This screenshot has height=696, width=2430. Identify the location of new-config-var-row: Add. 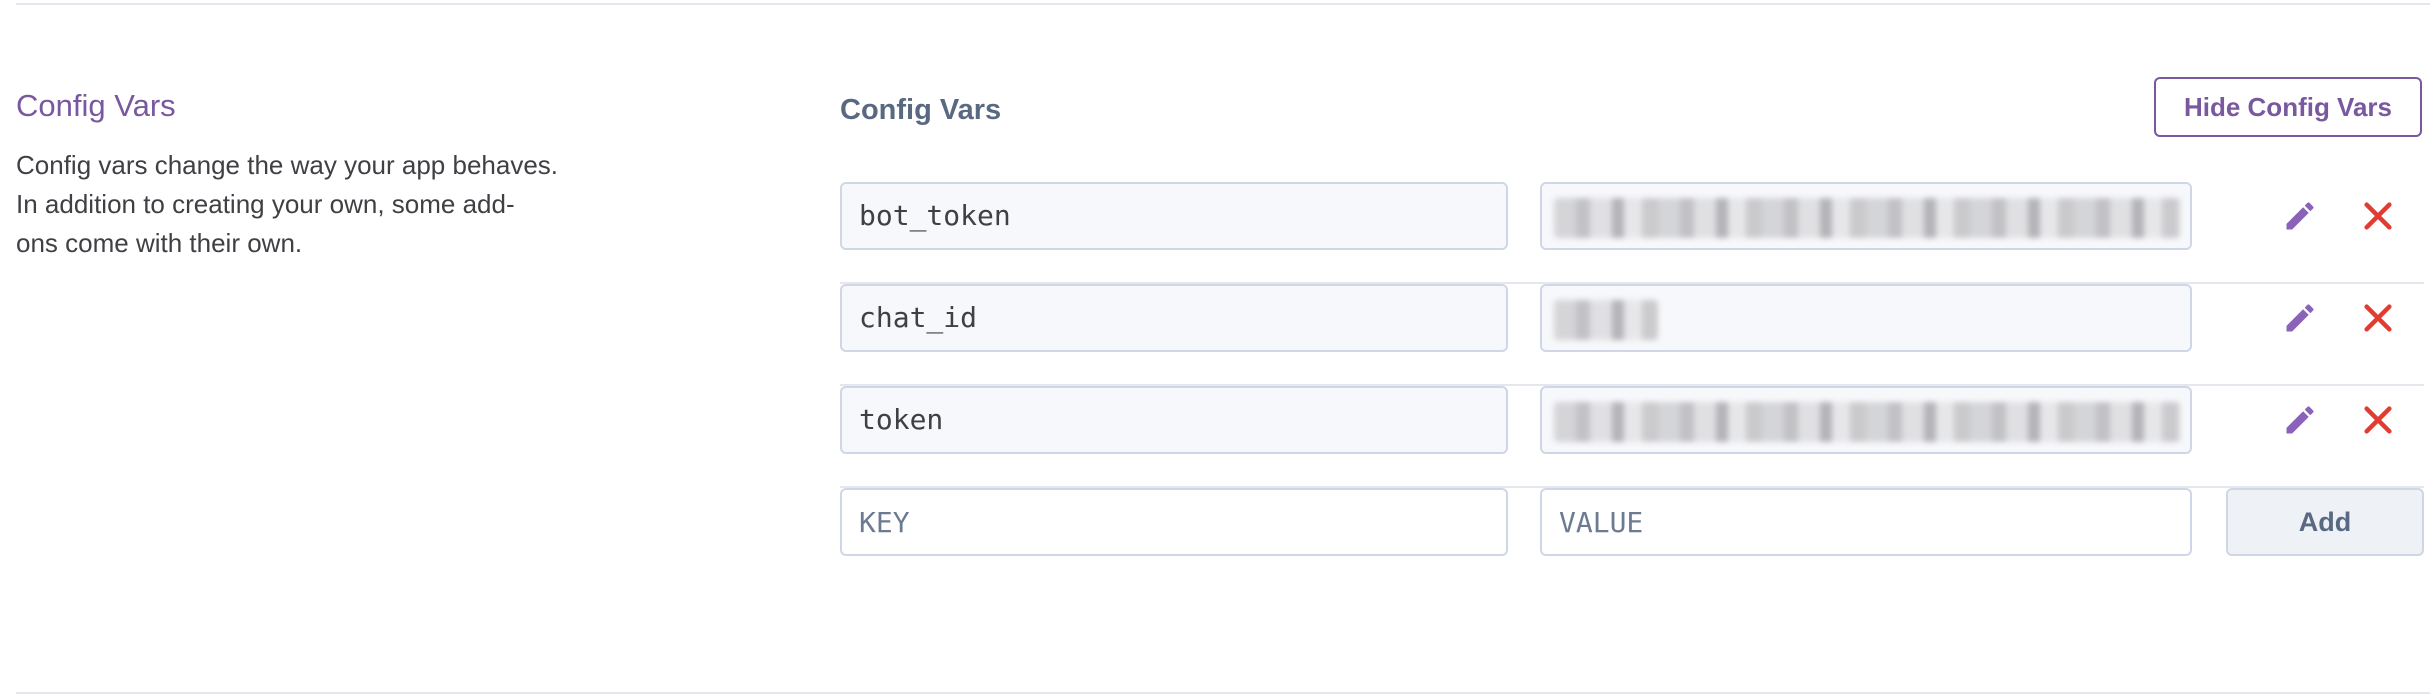
(1632, 539).